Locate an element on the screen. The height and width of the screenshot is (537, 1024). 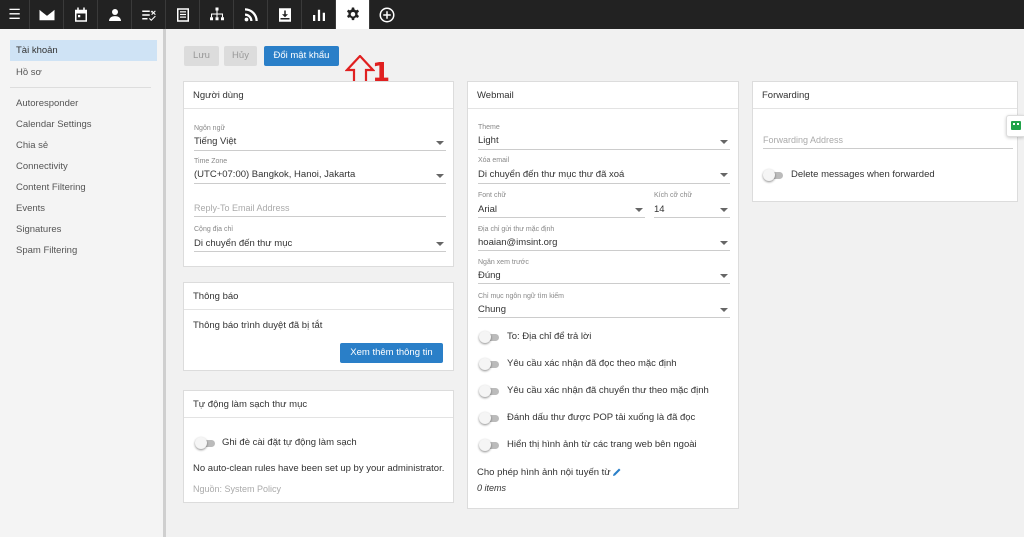
pop-mark-read-toggle is located at coordinates (489, 418).